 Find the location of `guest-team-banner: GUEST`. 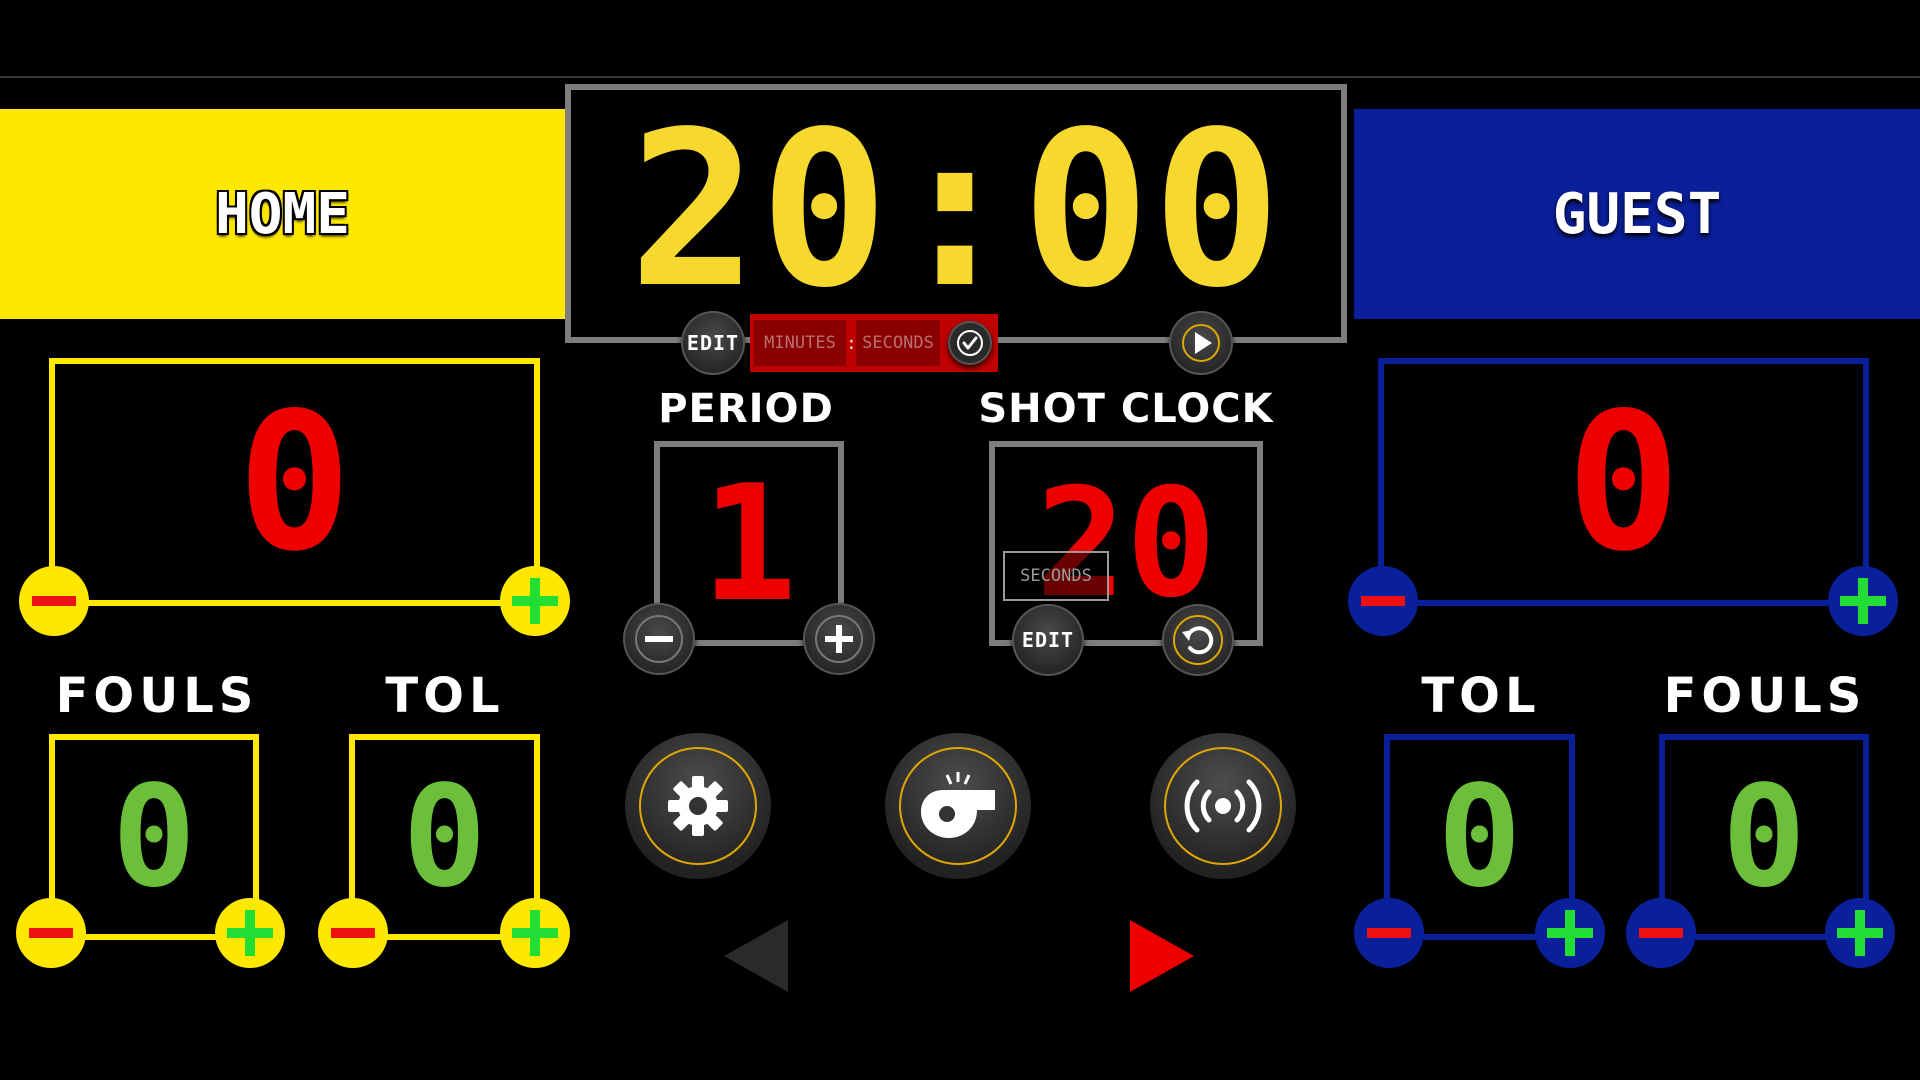

guest-team-banner: GUEST is located at coordinates (1637, 214).